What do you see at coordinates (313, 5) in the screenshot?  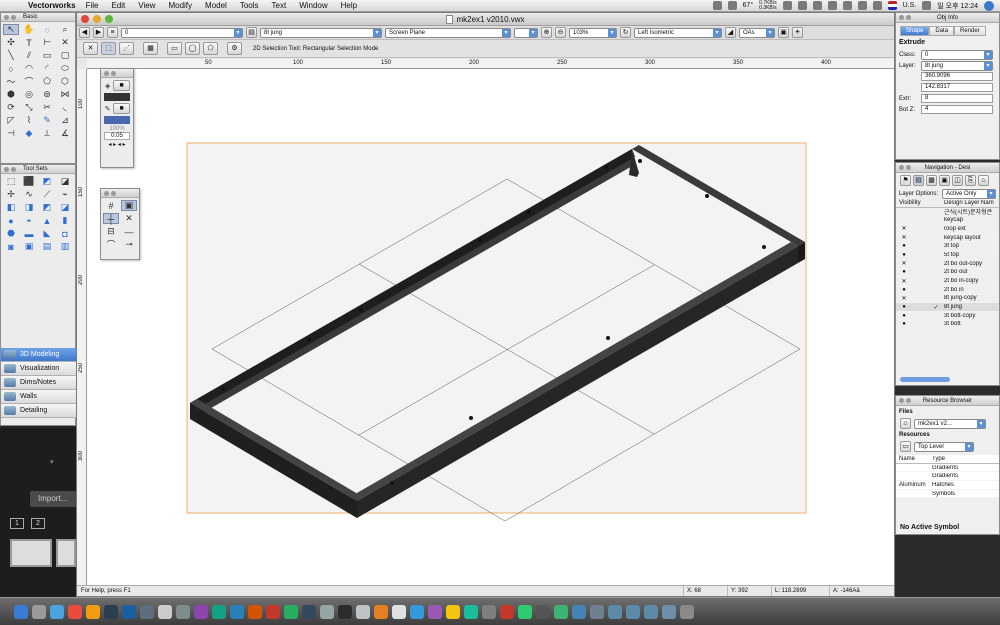 I see `menu-window: Window` at bounding box center [313, 5].